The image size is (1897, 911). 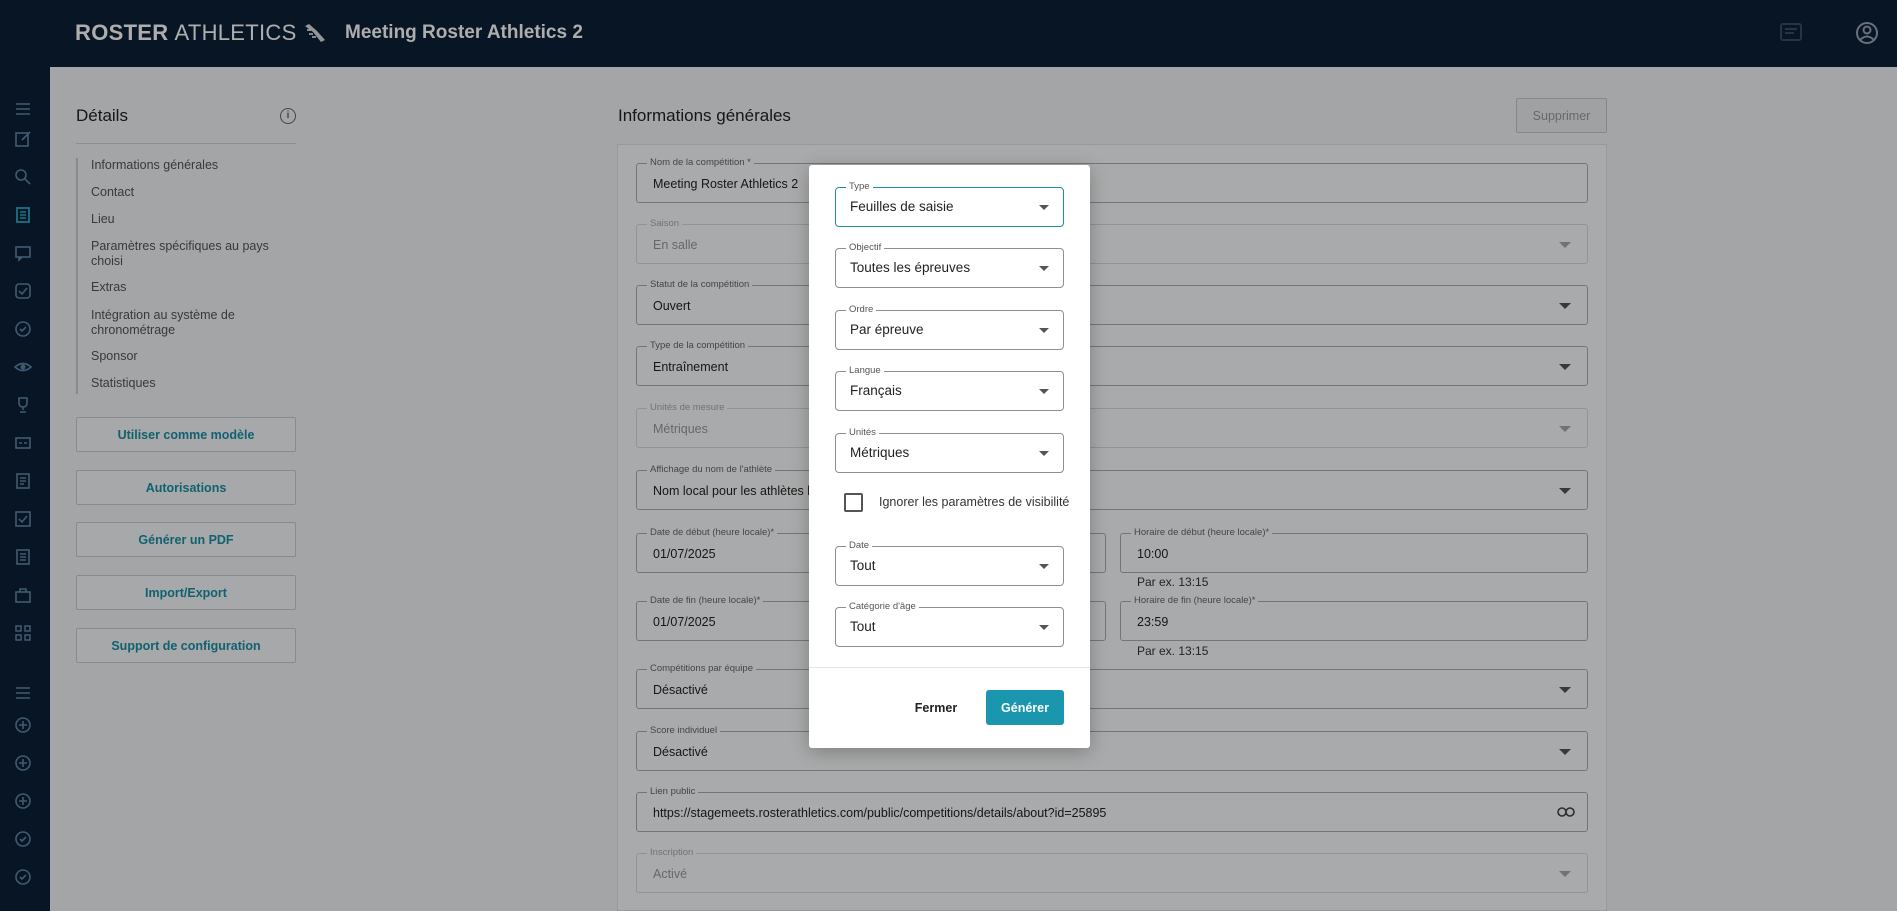 What do you see at coordinates (865, 247) in the screenshot?
I see `objective-label: Objectif` at bounding box center [865, 247].